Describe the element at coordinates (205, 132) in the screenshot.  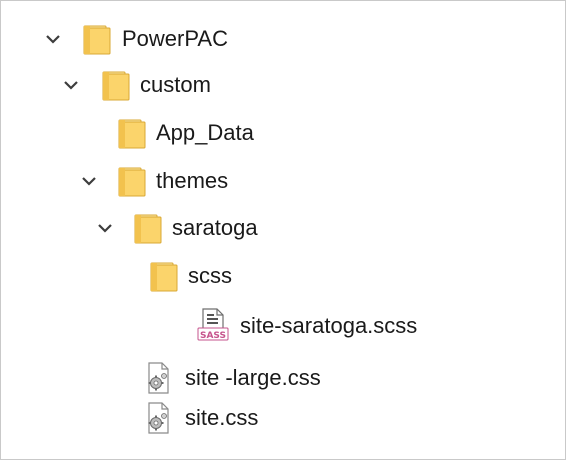
I see `tree-item-label: App_Data` at that location.